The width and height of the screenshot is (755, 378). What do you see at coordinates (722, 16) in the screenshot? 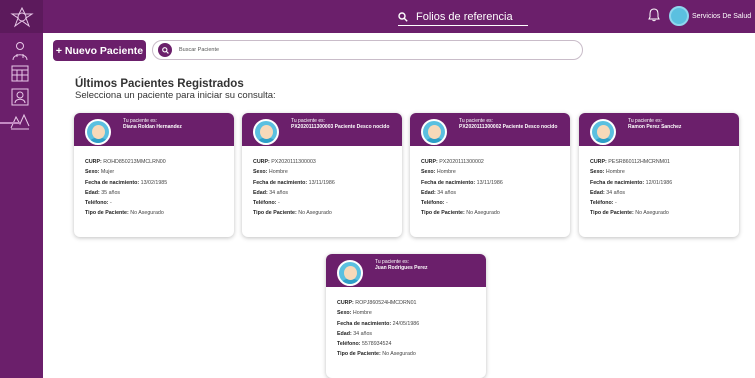
I see `user-name: Servicios De Salud` at bounding box center [722, 16].